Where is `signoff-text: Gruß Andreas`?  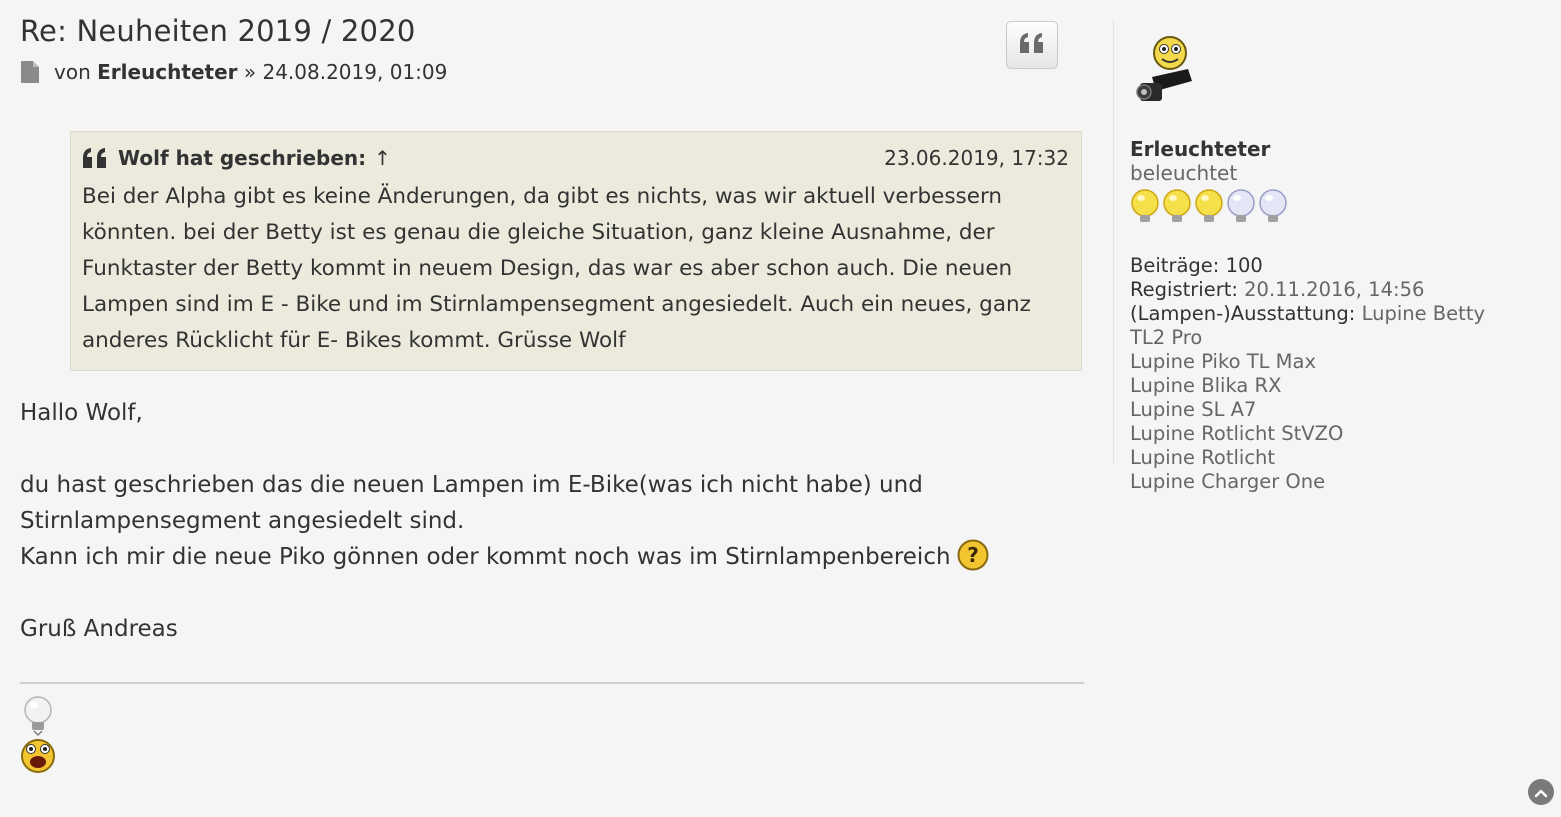 signoff-text: Gruß Andreas is located at coordinates (99, 629).